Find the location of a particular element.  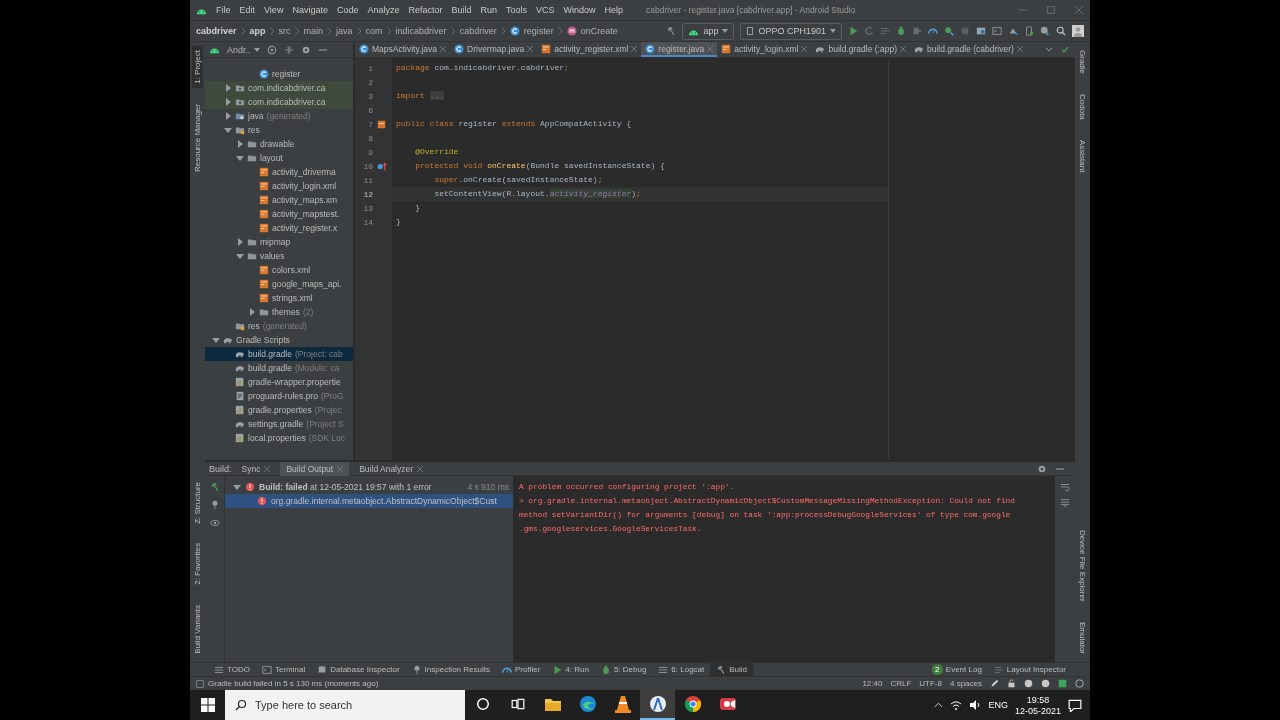

build-tree-item: org.gradle.internal.metaobject.AbstractDynamicObject$Cust is located at coordinates (369, 501).